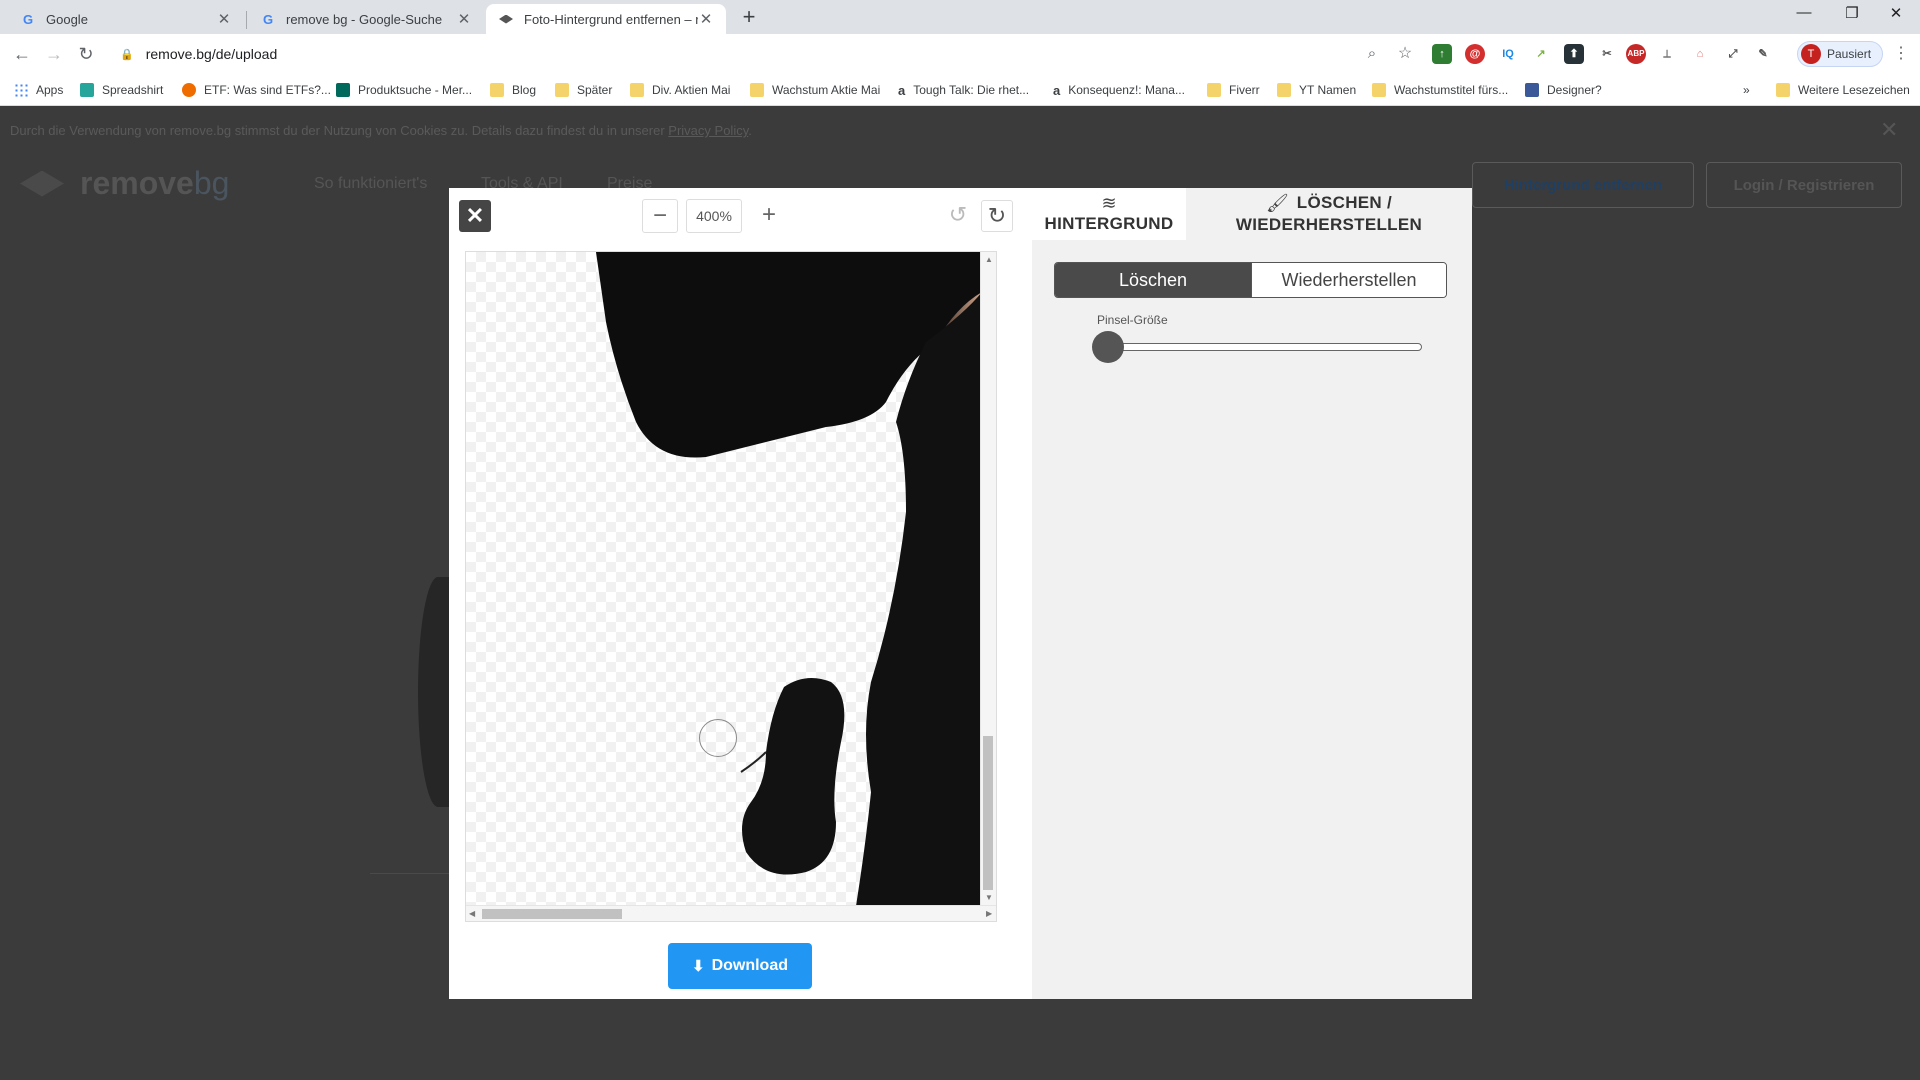  I want to click on brush-size-label: Pinsel-Größe, so click(1132, 320).